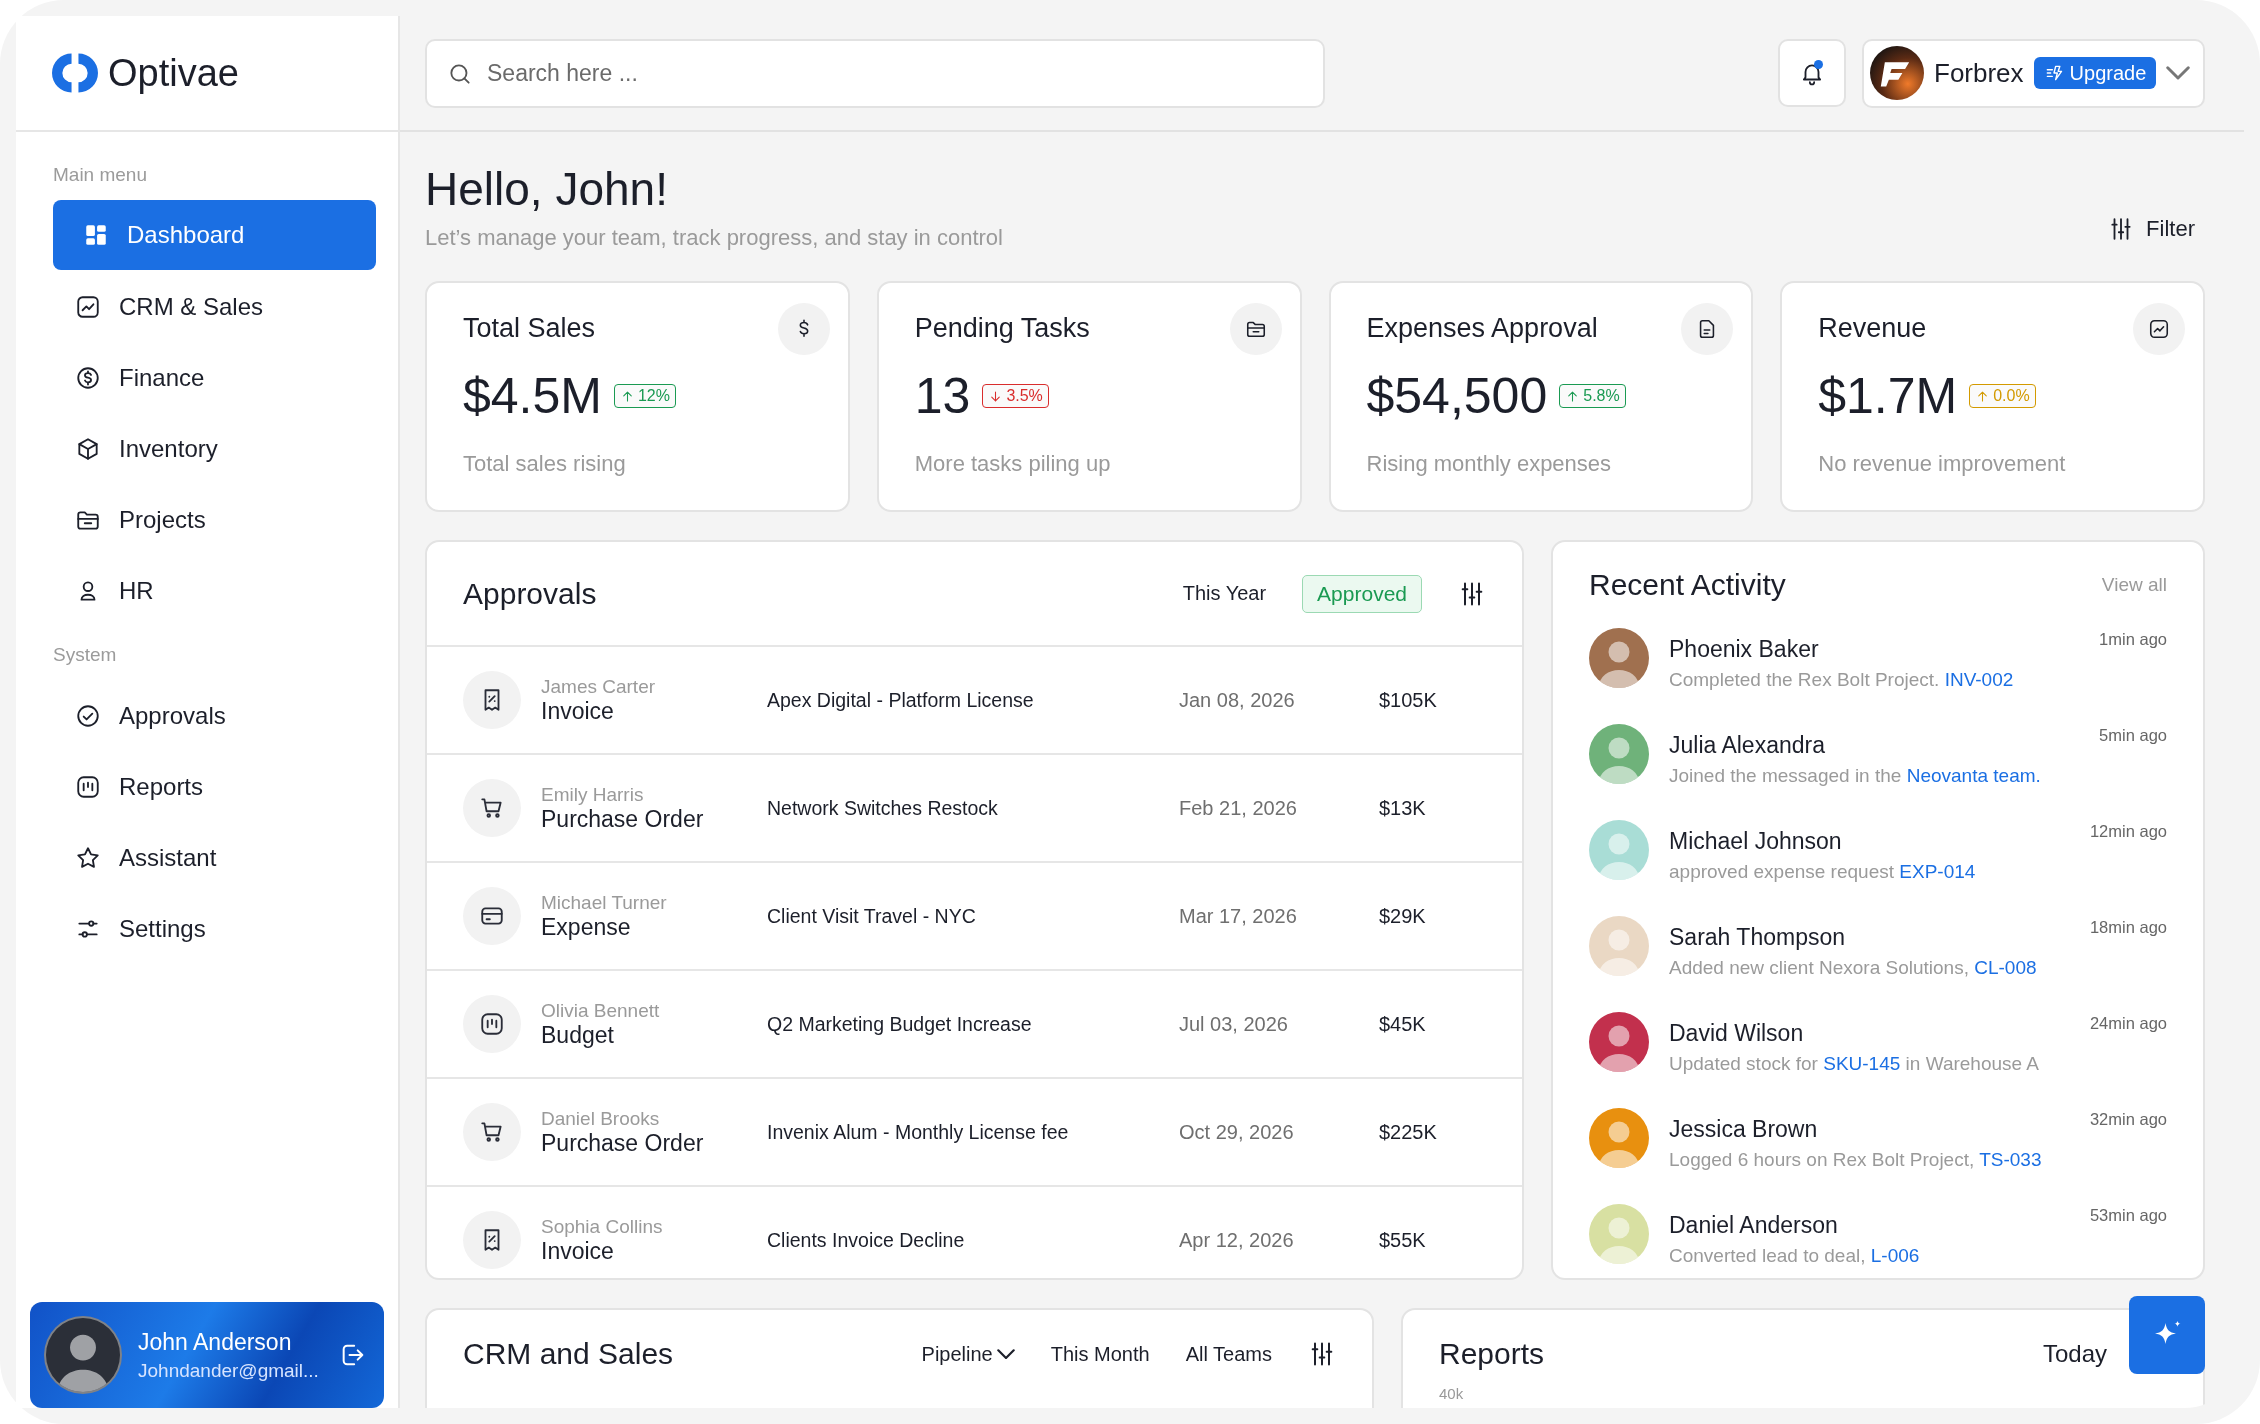  What do you see at coordinates (1234, 1024) in the screenshot?
I see `request-date: Jul 03, 2026` at bounding box center [1234, 1024].